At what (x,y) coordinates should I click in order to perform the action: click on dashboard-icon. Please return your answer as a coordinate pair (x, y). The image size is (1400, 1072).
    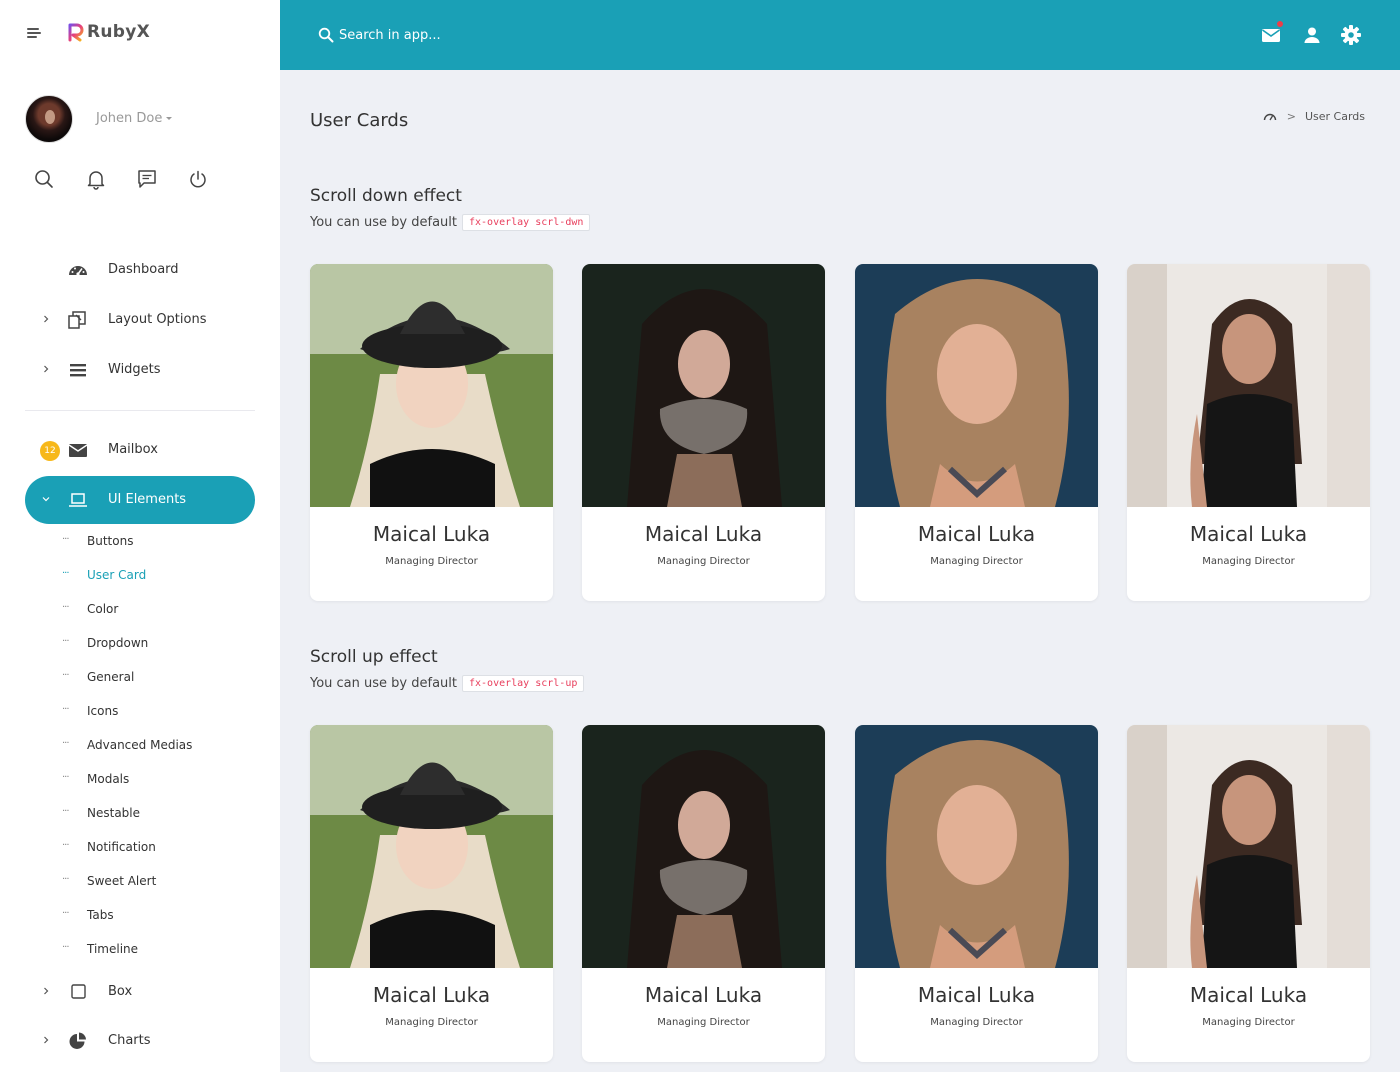
    Looking at the image, I should click on (78, 271).